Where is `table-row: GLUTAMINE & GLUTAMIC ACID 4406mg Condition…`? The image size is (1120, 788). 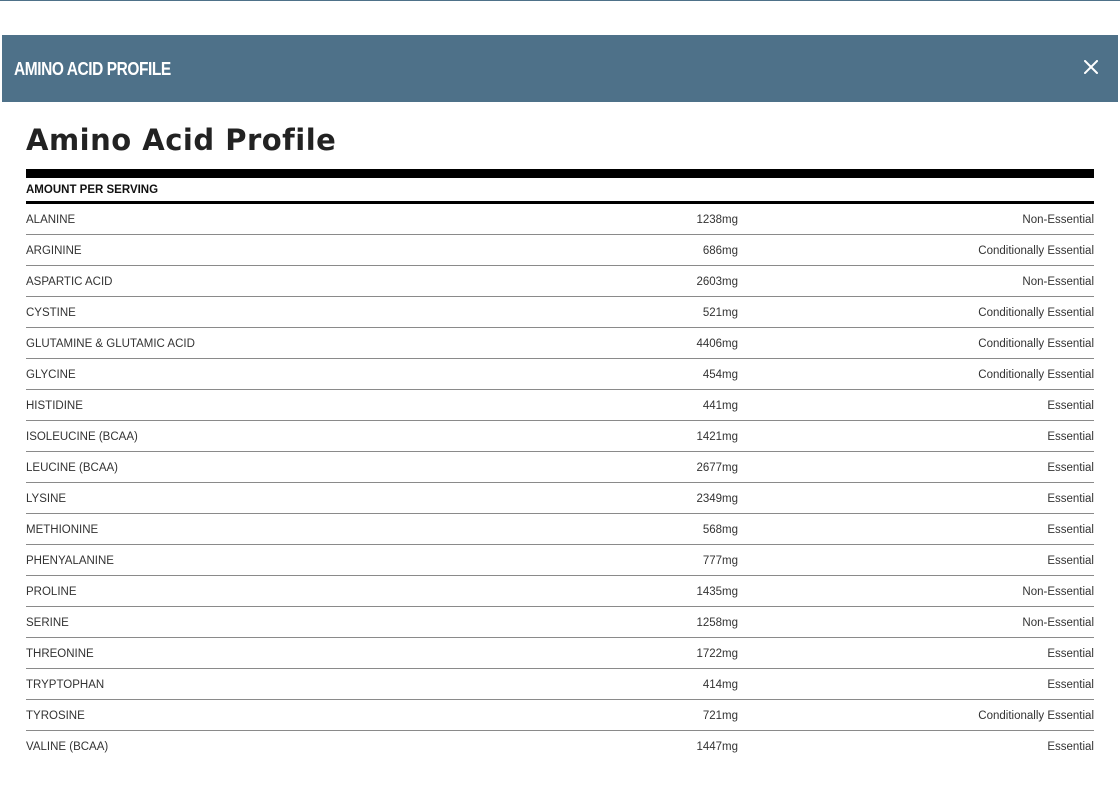 table-row: GLUTAMINE & GLUTAMIC ACID 4406mg Condition… is located at coordinates (560, 343).